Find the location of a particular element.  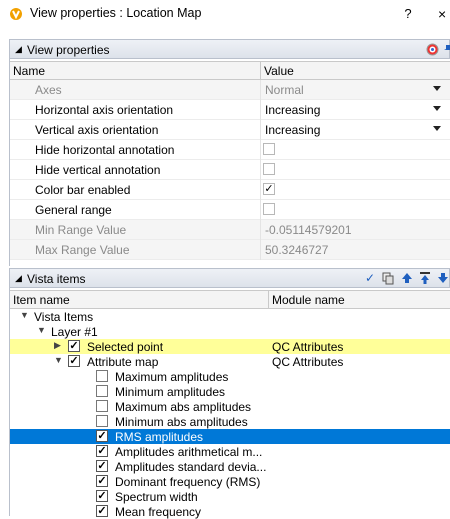

tree-item: ▼ Layer #1 is located at coordinates (230, 331).